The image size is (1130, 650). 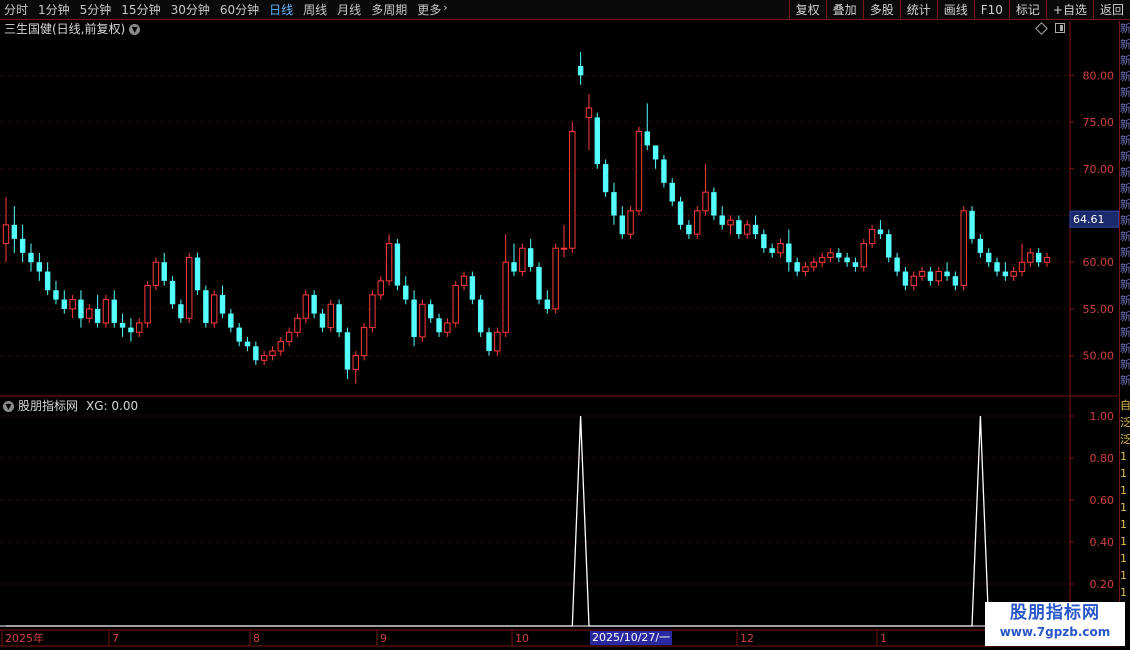 What do you see at coordinates (1055, 624) in the screenshot?
I see `watermark-logo: 股朋指标网 www.7gpzb.com` at bounding box center [1055, 624].